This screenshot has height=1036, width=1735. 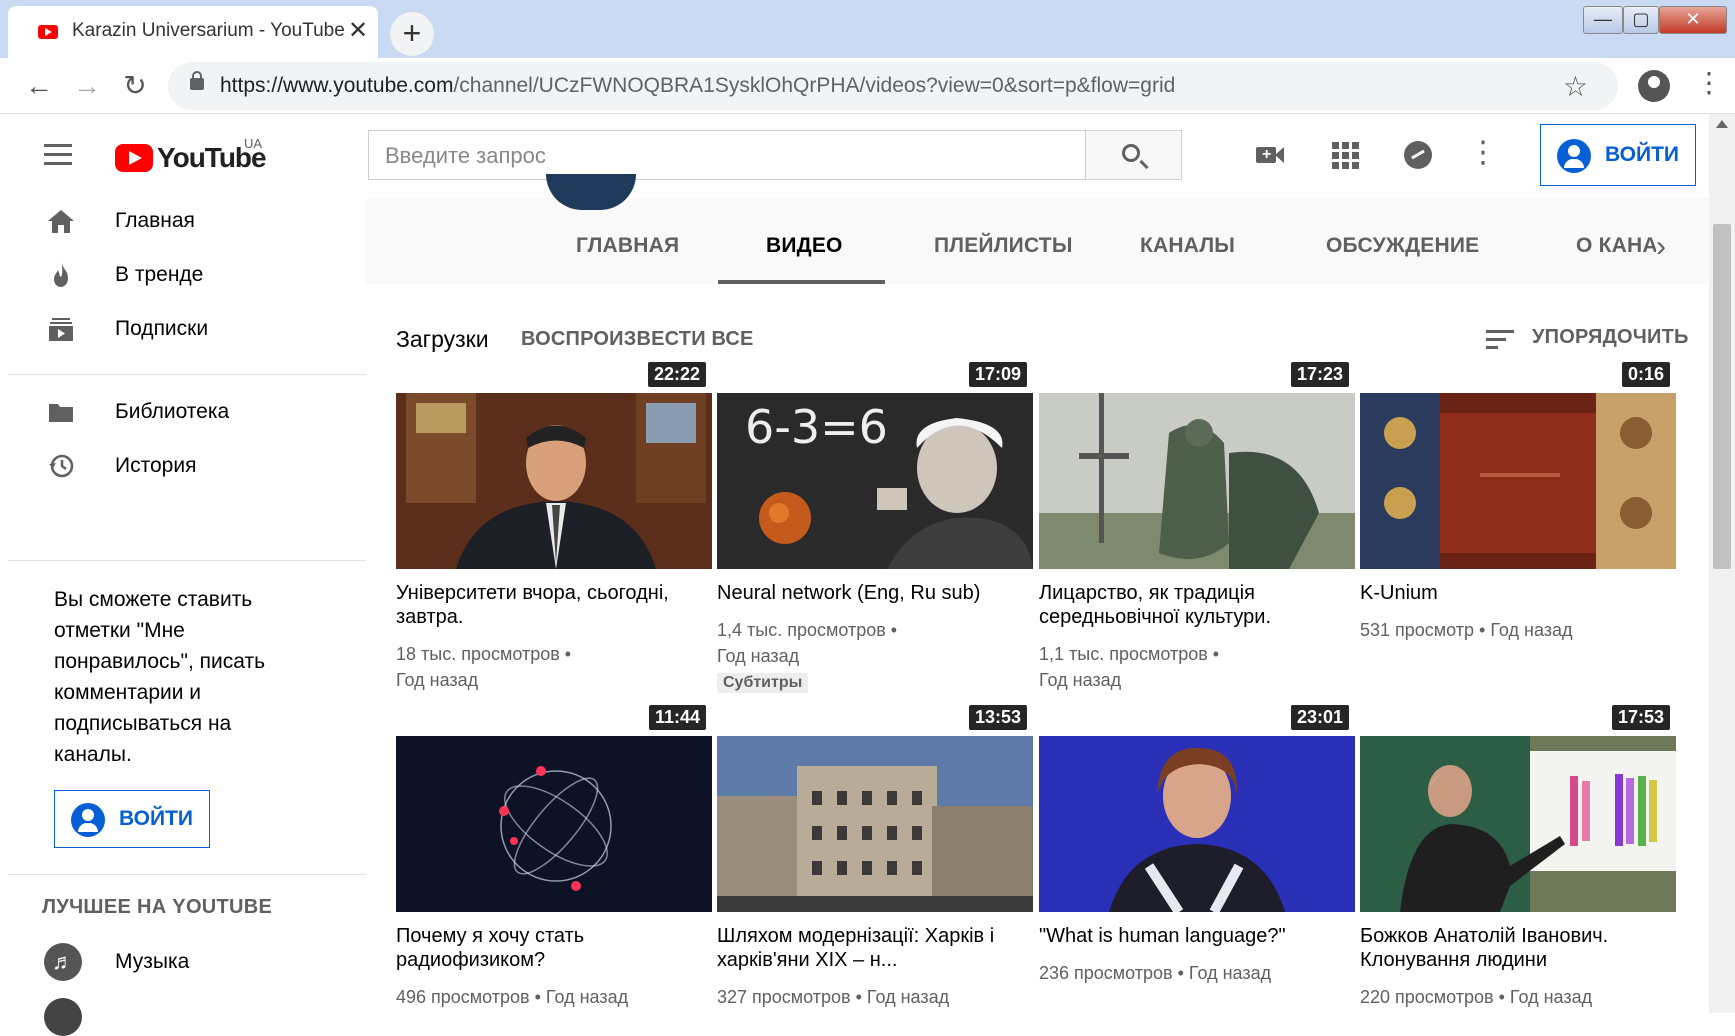 What do you see at coordinates (132, 819) in the screenshot?
I see `sidebar-signin-button: ВОЙТИ` at bounding box center [132, 819].